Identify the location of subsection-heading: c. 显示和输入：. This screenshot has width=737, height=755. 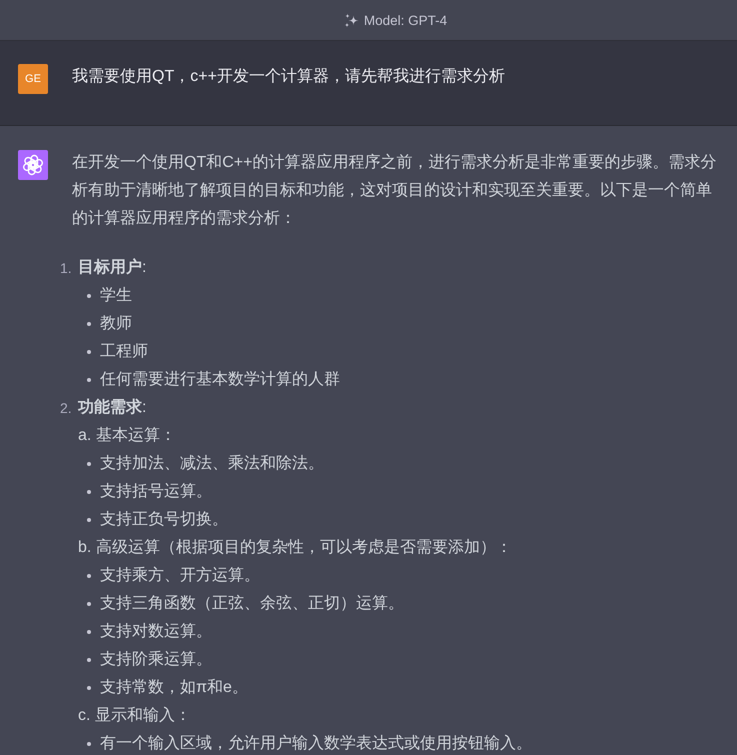
(134, 716).